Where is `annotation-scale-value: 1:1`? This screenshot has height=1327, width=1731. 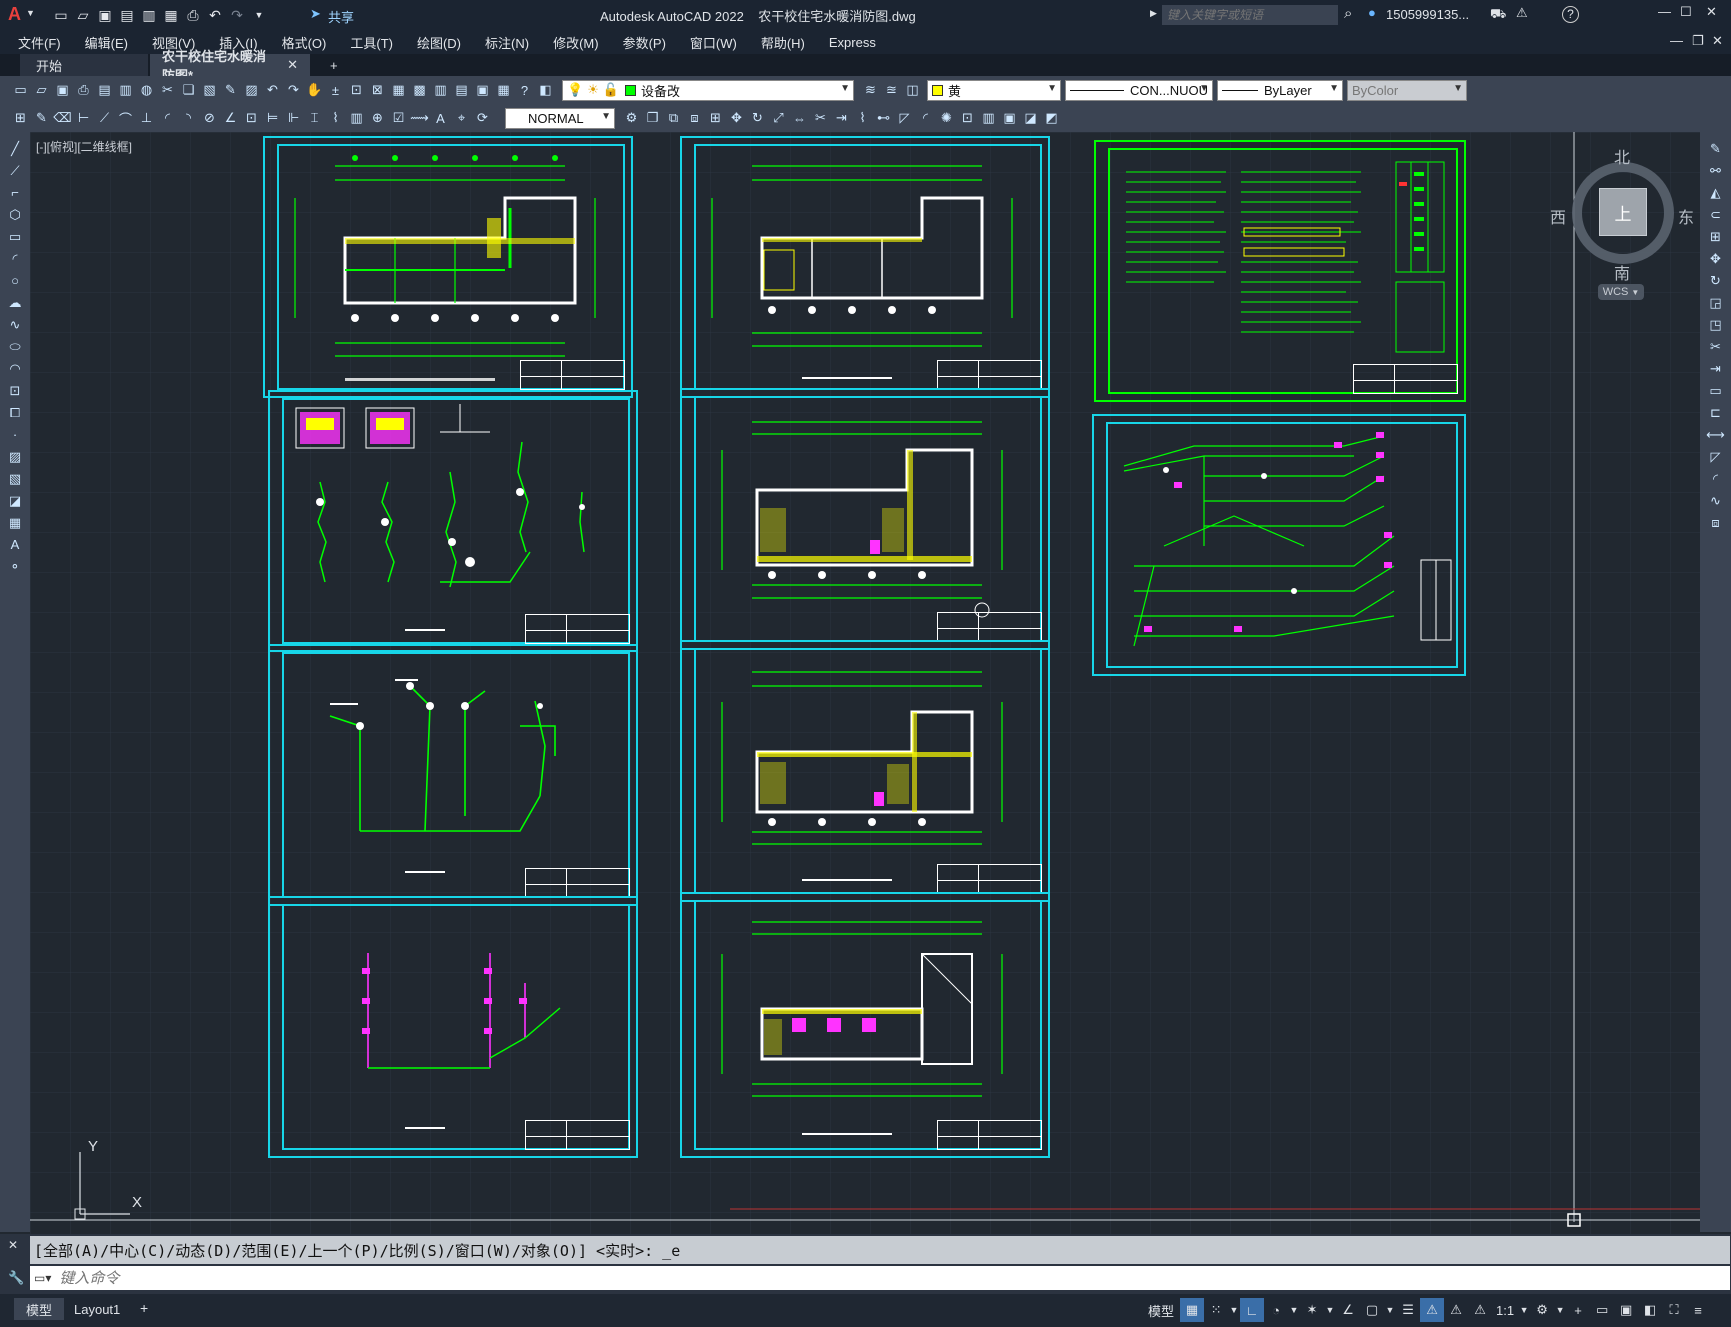 annotation-scale-value: 1:1 is located at coordinates (1505, 1310).